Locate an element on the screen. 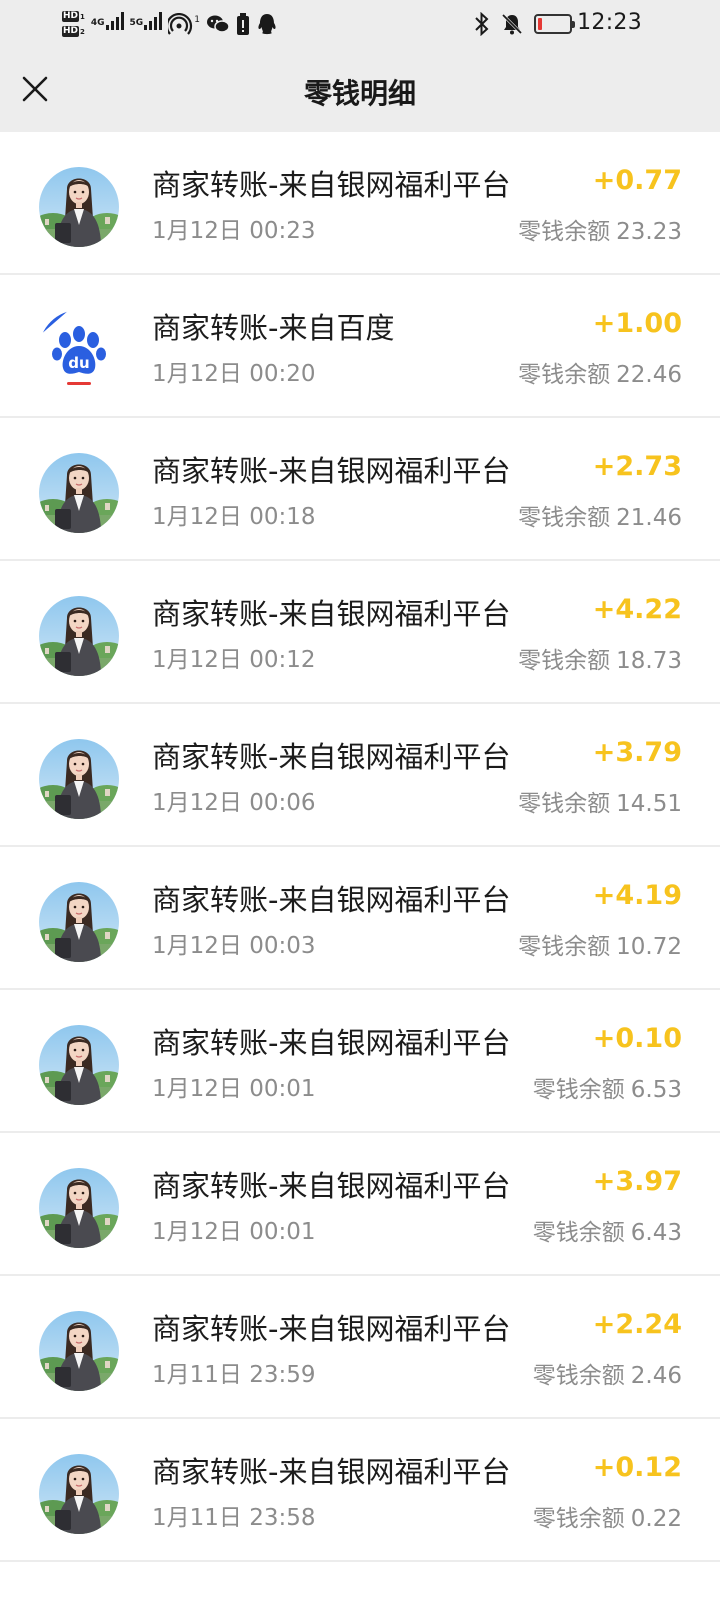  transaction-row: 商家转账-来自银网福利平台 1月11日 23:58 +0.12 零钱余额 0.22 is located at coordinates (360, 1490).